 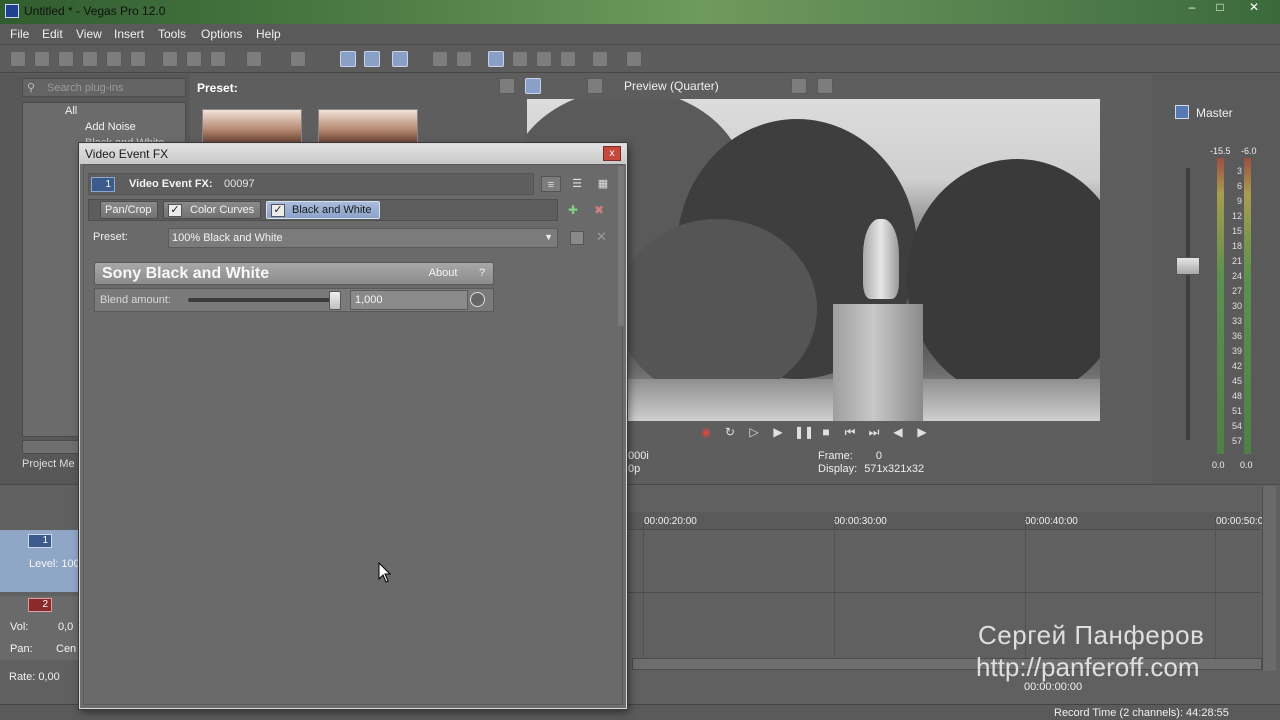 I want to click on preset-heading: Preset:, so click(x=217, y=88).